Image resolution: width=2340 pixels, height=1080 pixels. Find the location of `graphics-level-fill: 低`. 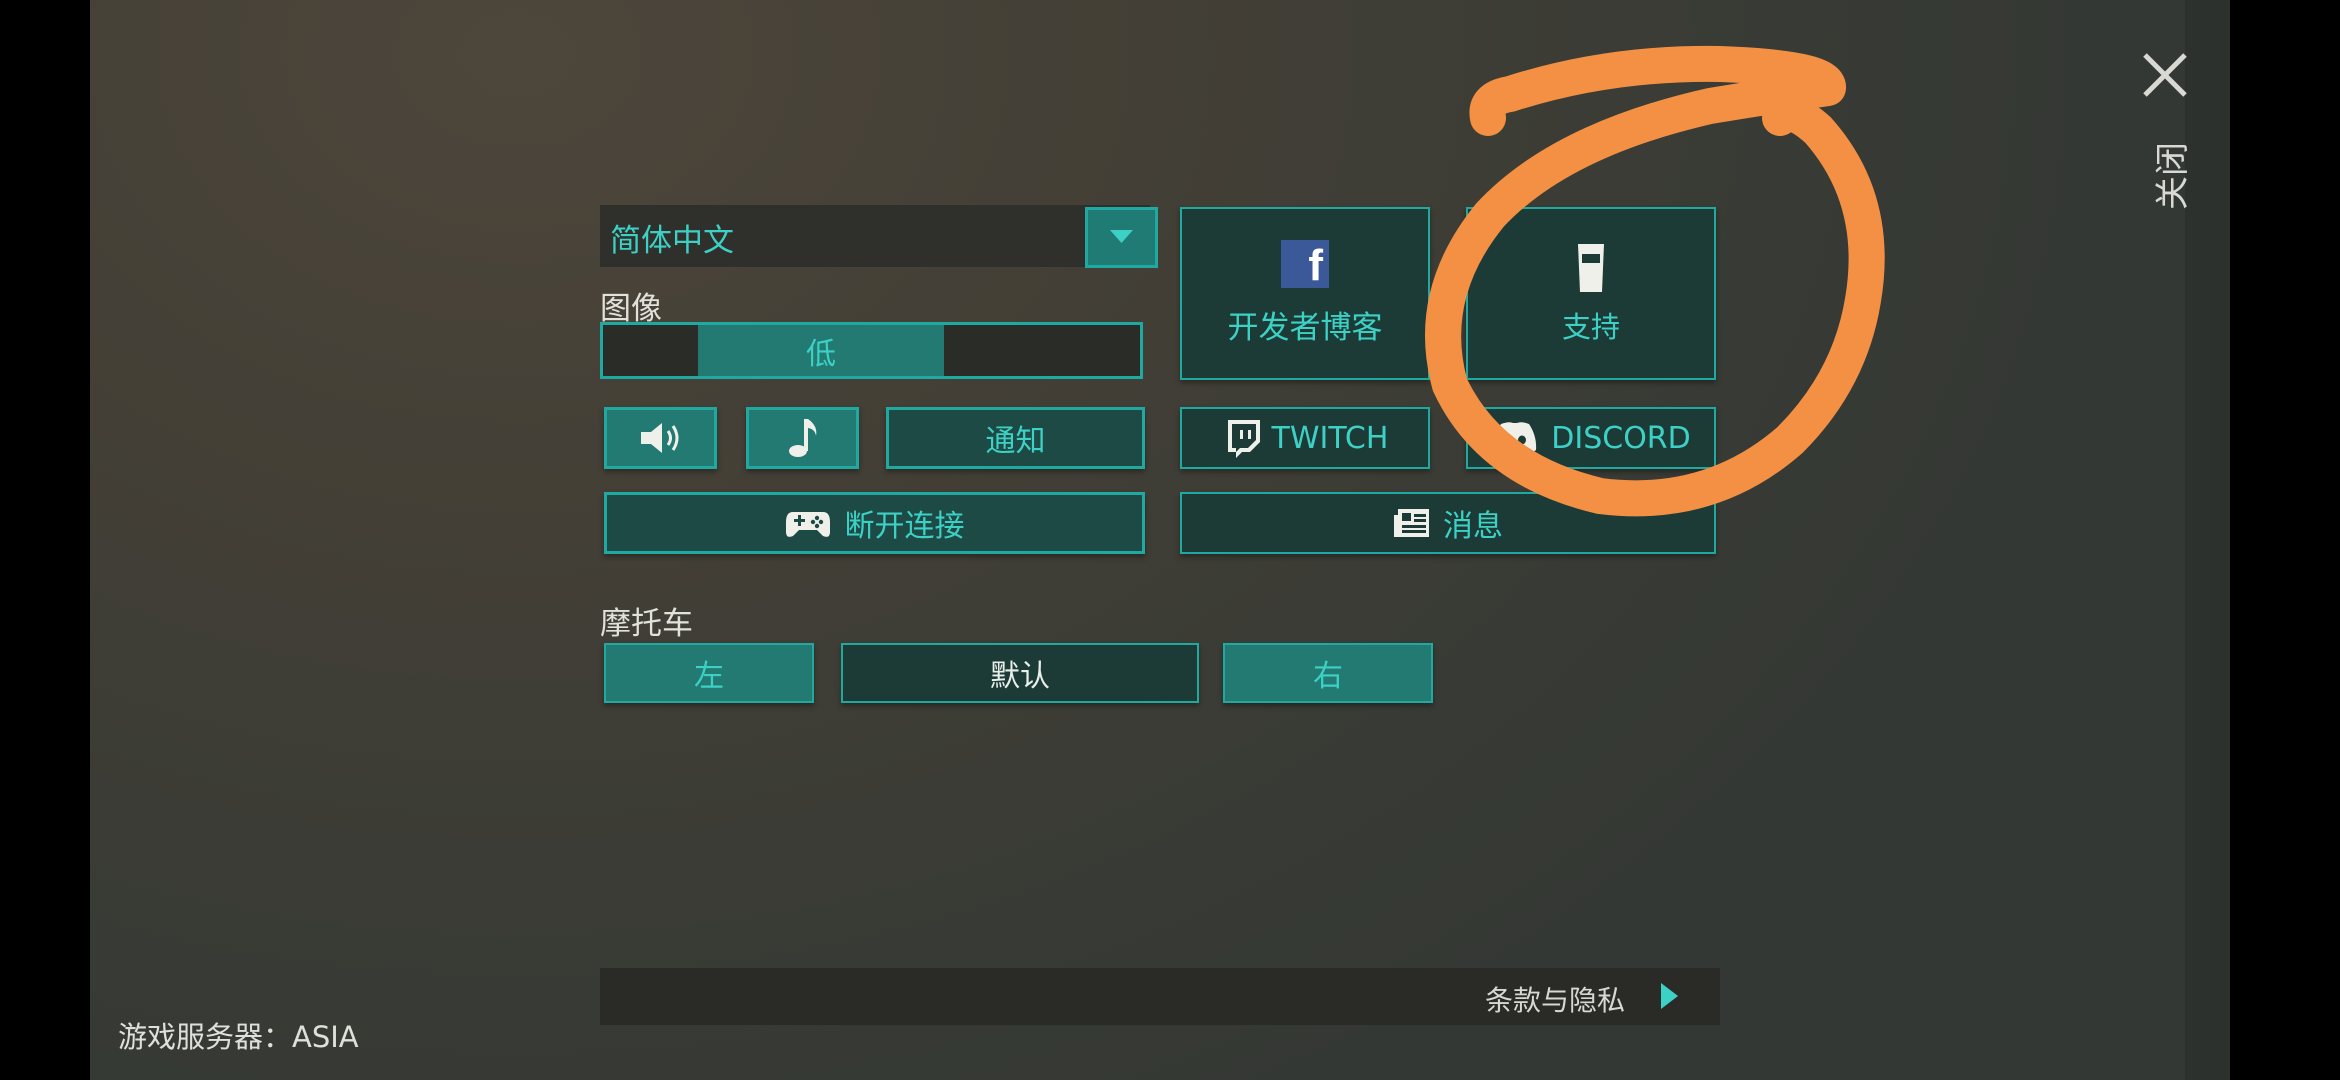

graphics-level-fill: 低 is located at coordinates (821, 350).